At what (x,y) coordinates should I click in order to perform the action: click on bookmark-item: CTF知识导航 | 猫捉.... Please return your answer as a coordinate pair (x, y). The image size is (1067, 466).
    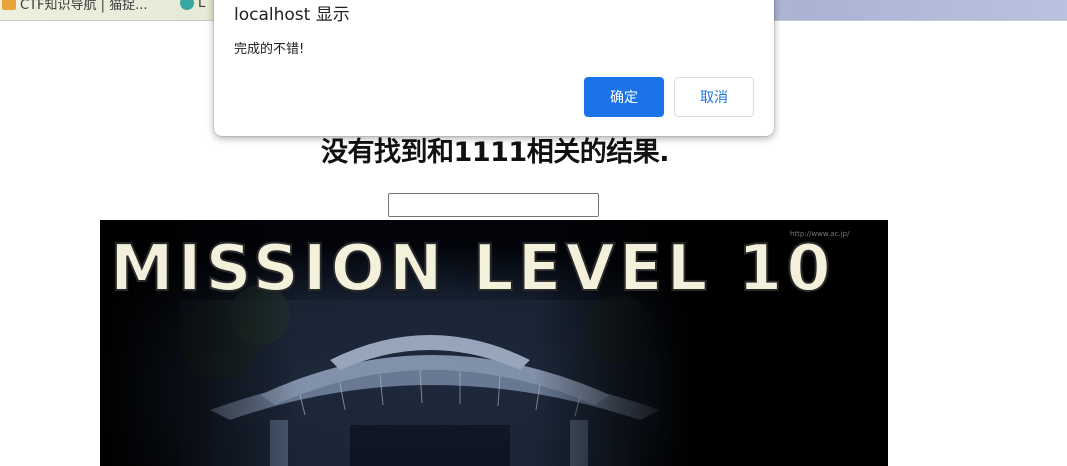
    Looking at the image, I should click on (75, 6).